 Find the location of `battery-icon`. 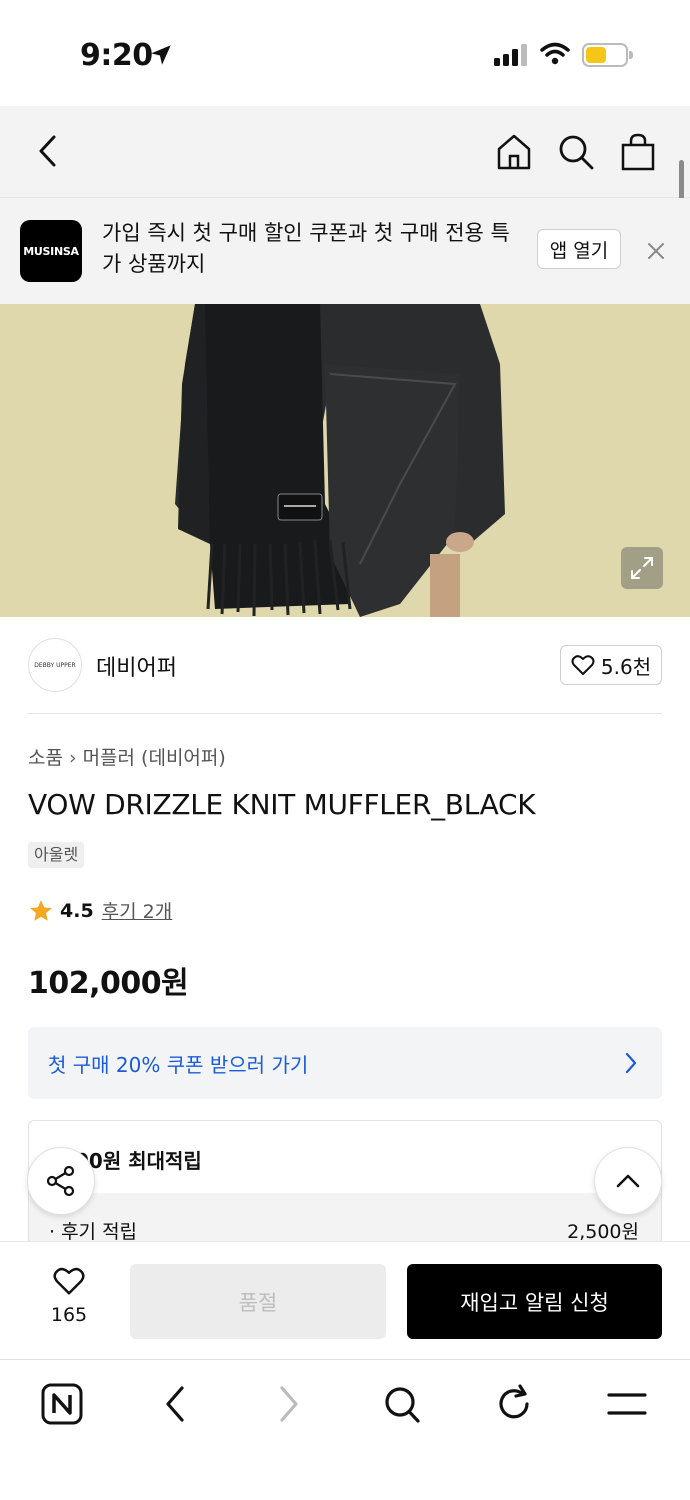

battery-icon is located at coordinates (607, 55).